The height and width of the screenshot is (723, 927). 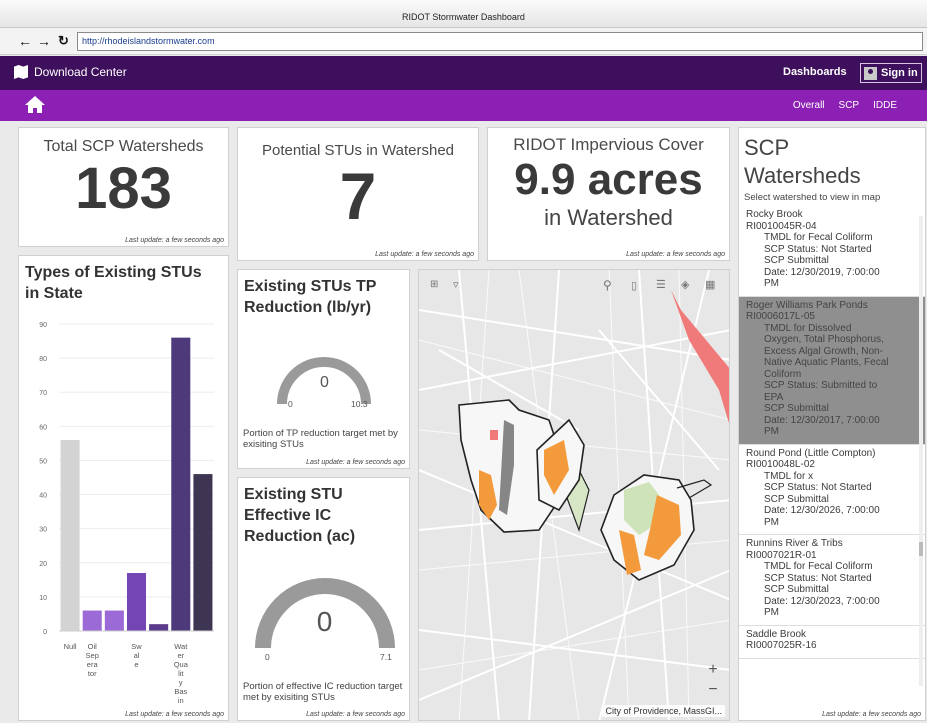 I want to click on x-tick-label: in, so click(x=181, y=700).